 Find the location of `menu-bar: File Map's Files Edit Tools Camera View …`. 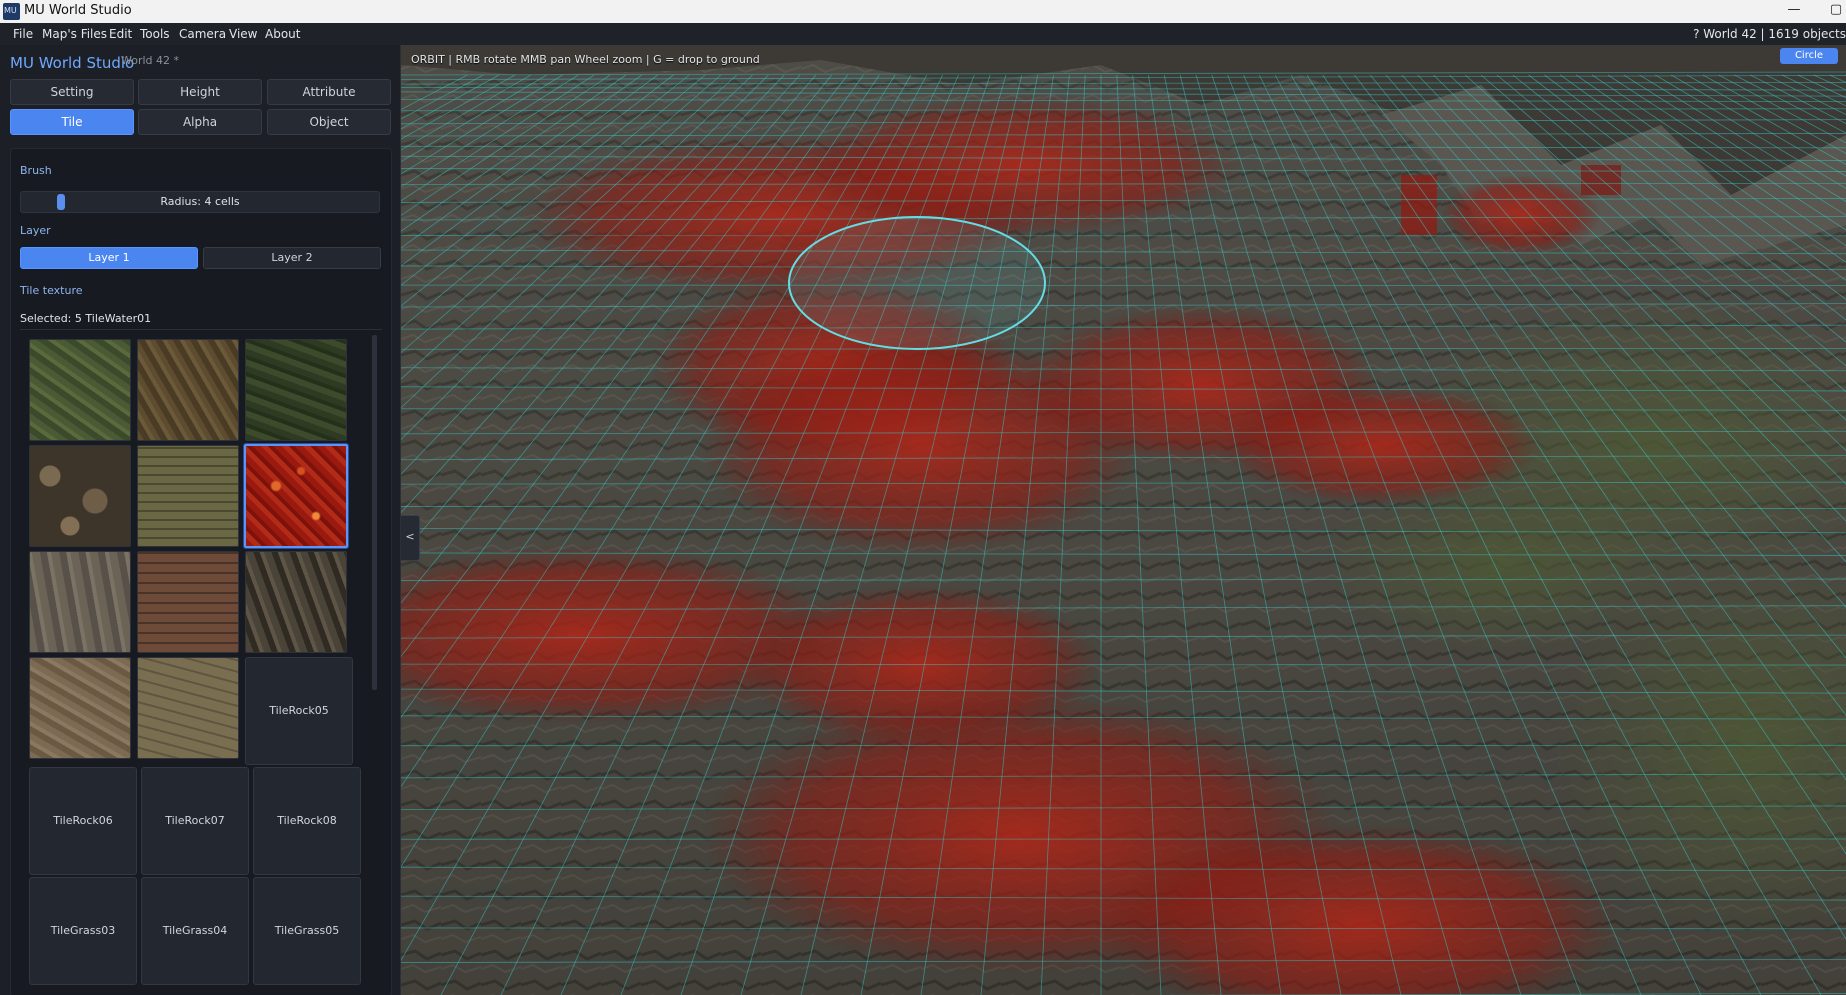

menu-bar: File Map's Files Edit Tools Camera View … is located at coordinates (923, 34).